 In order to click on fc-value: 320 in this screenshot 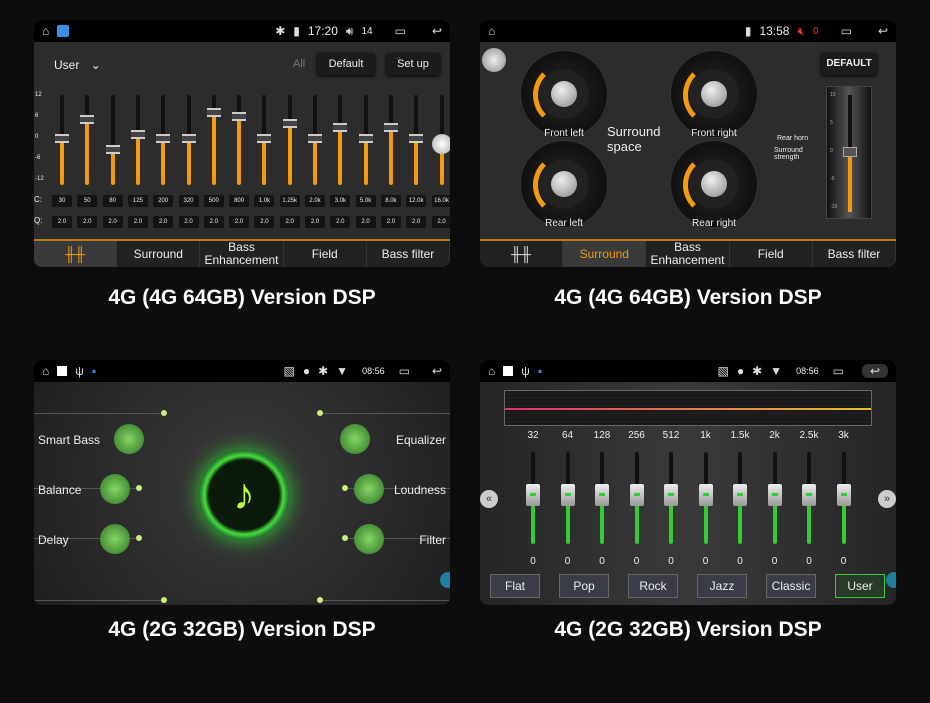, I will do `click(188, 201)`.